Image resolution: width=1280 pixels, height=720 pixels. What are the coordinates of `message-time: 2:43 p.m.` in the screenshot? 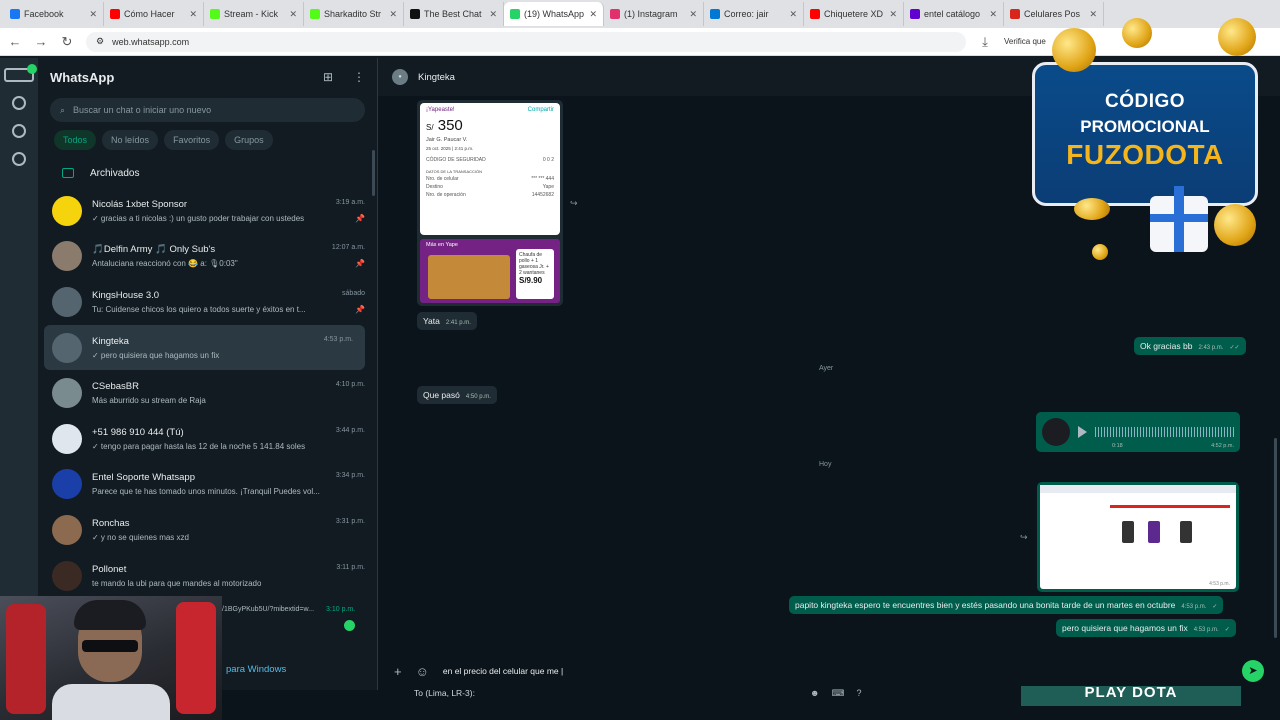 It's located at (1211, 348).